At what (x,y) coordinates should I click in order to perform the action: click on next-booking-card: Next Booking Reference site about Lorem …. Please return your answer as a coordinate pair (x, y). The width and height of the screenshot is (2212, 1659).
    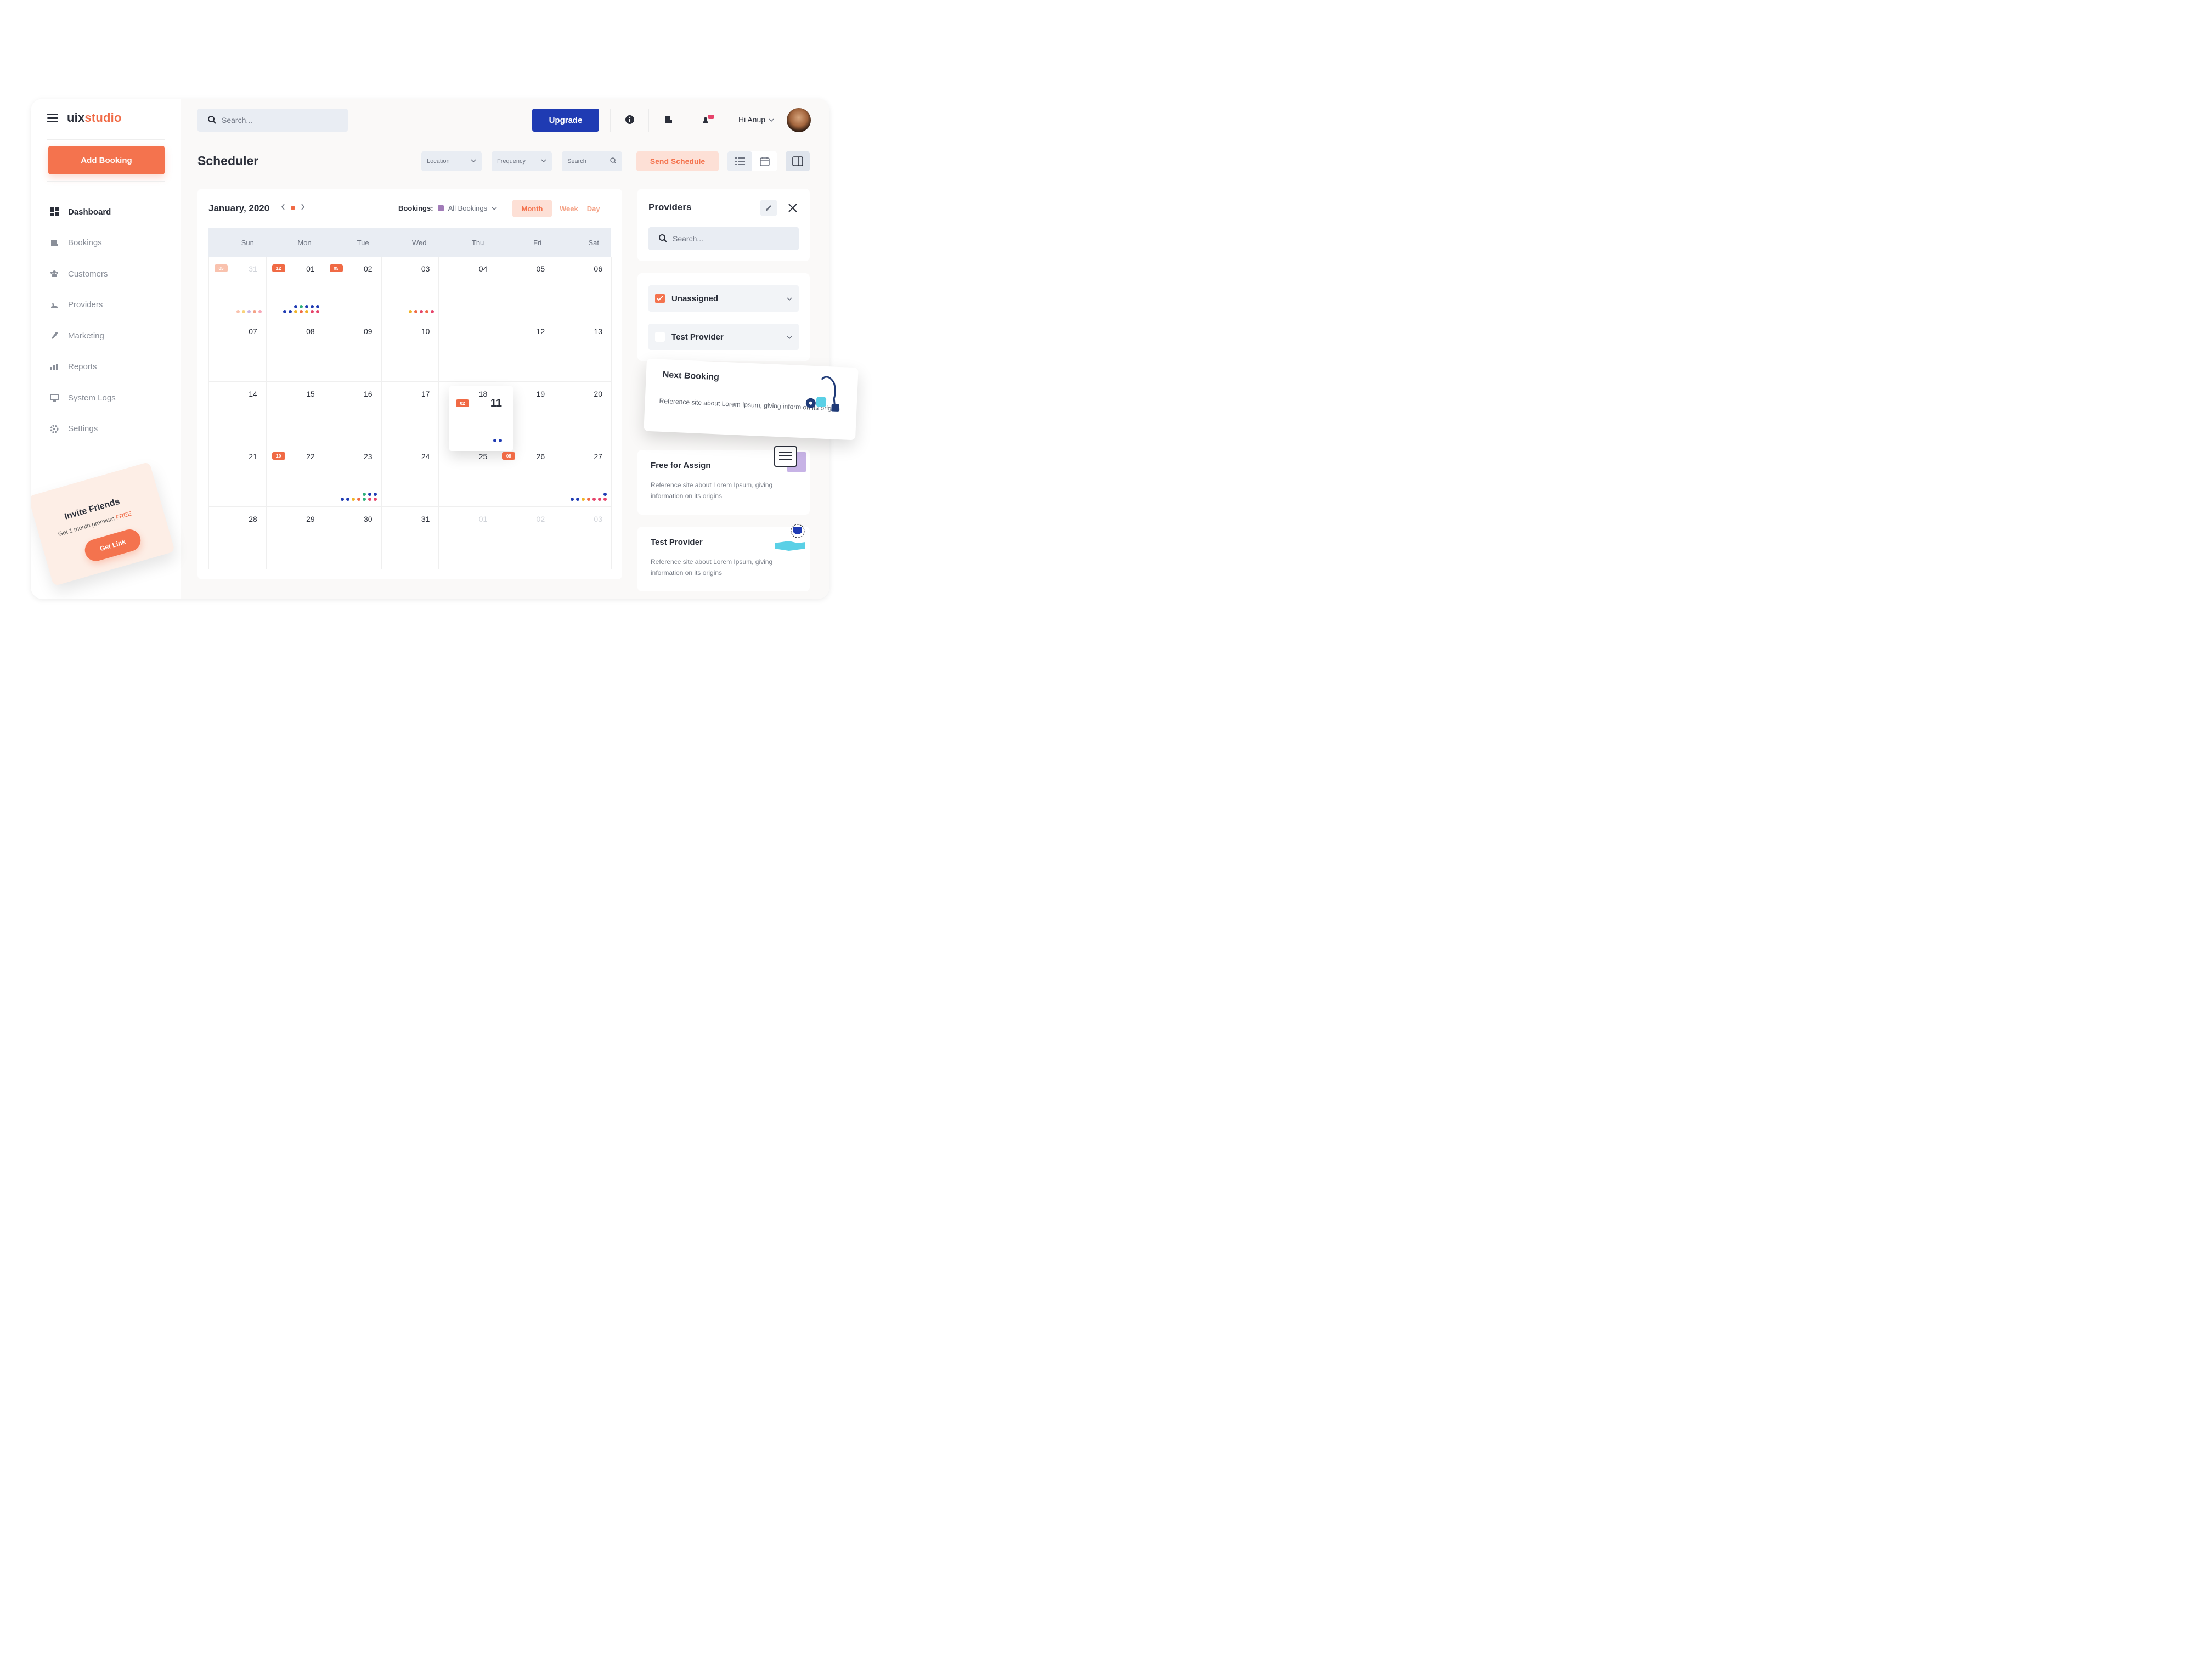
    Looking at the image, I should click on (751, 399).